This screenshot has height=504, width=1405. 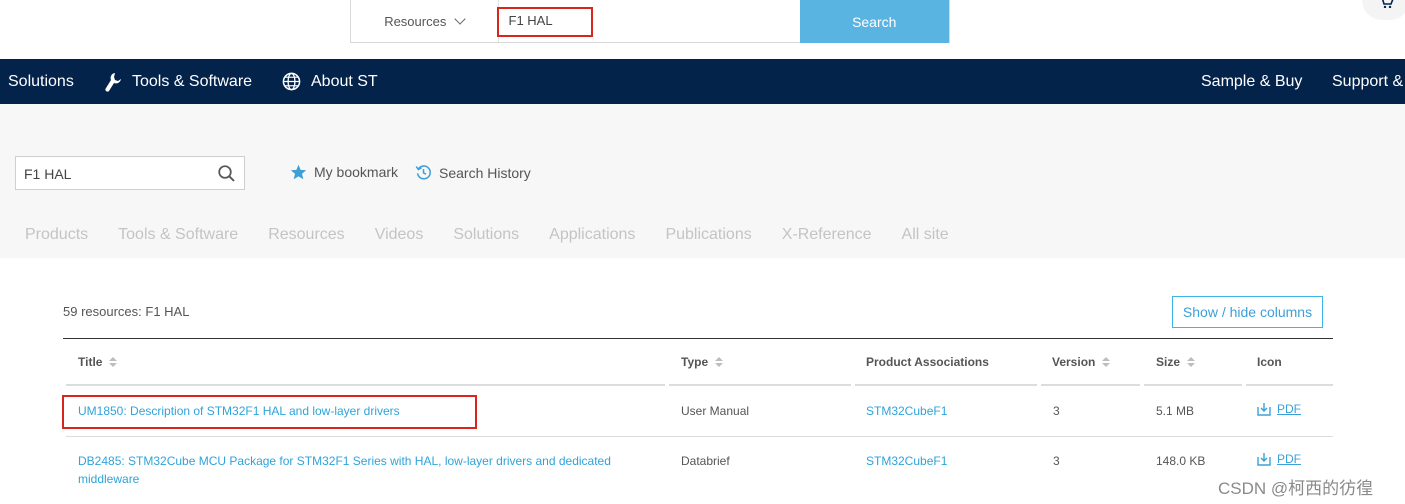 I want to click on top-search-bar: Resources F1 HAL Search, so click(x=650, y=21).